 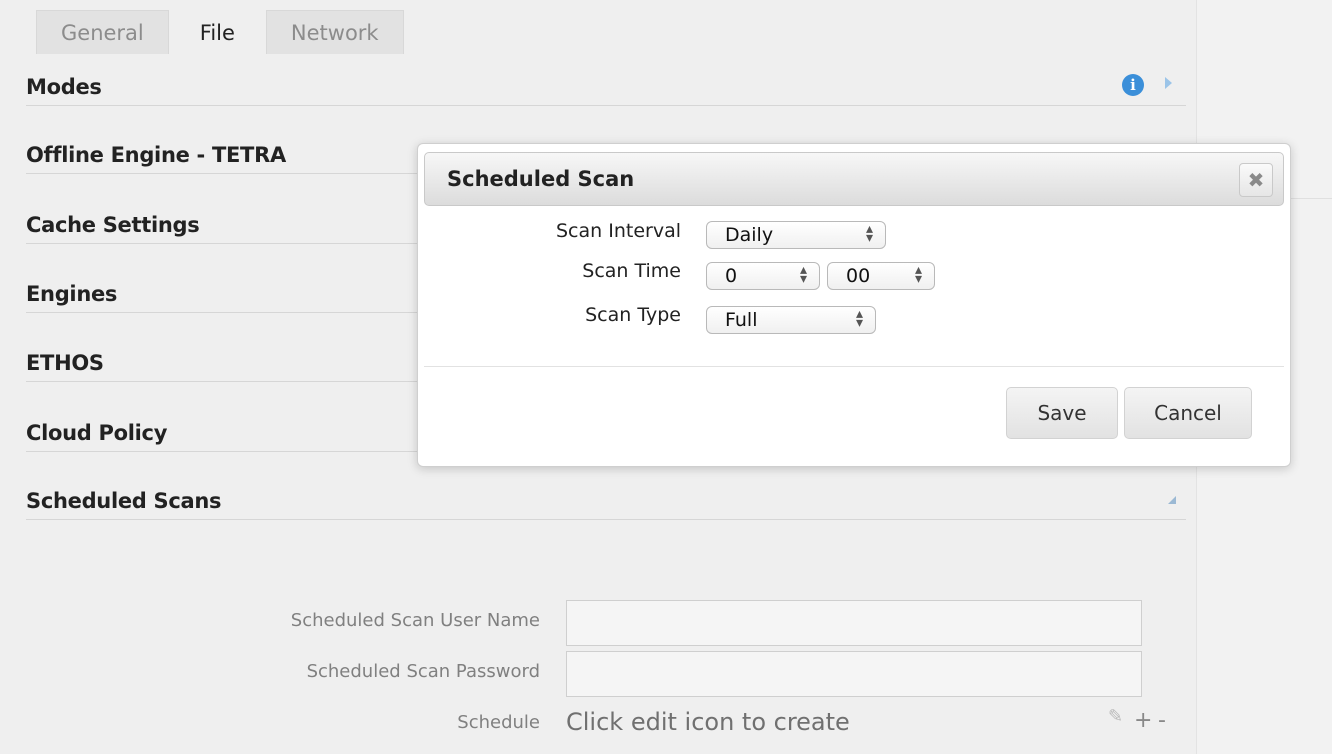 What do you see at coordinates (498, 722) in the screenshot?
I see `schedule-label: Schedule` at bounding box center [498, 722].